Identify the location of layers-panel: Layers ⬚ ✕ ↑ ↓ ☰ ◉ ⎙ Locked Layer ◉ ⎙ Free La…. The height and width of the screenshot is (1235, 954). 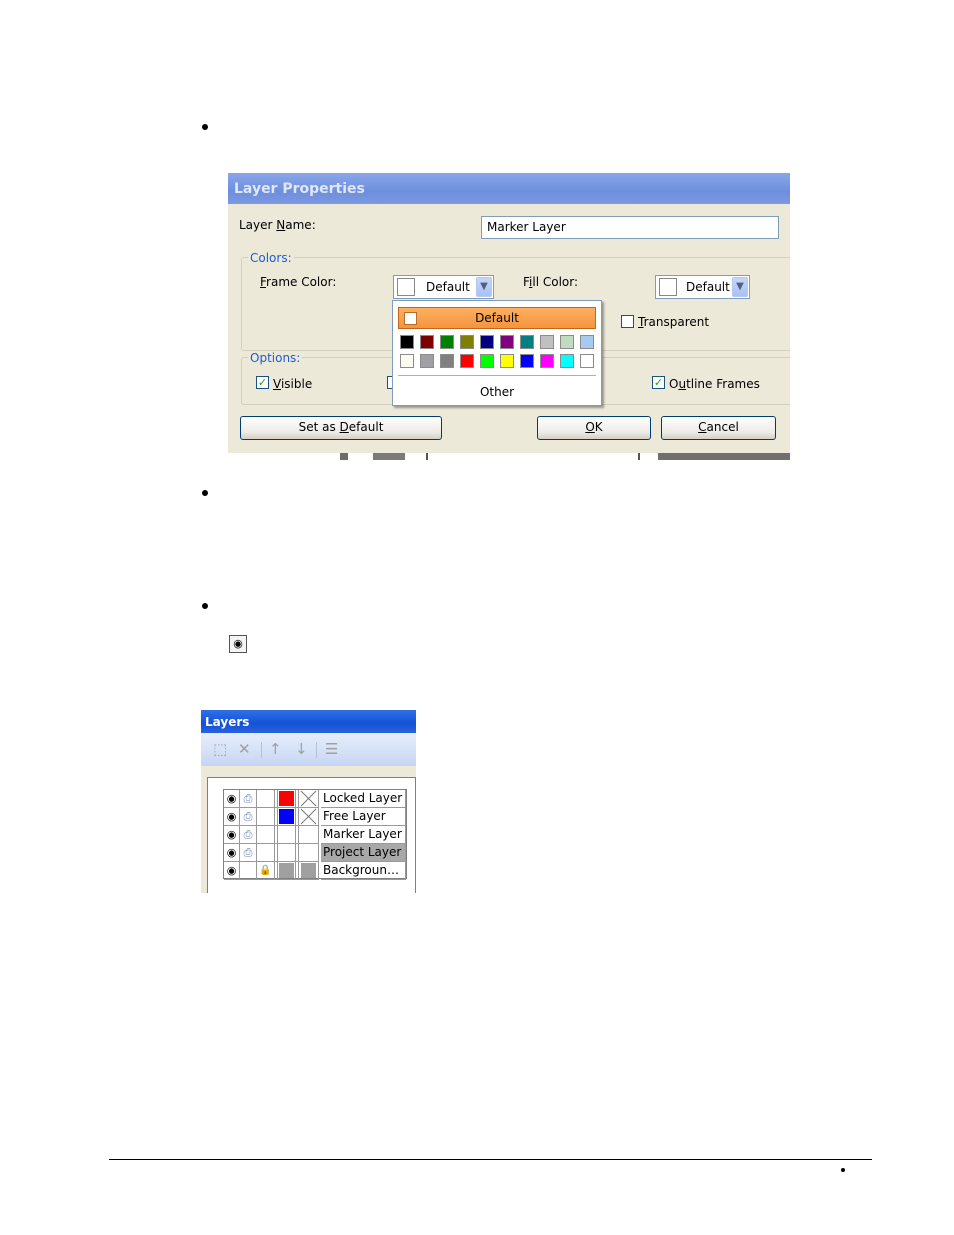
(308, 801).